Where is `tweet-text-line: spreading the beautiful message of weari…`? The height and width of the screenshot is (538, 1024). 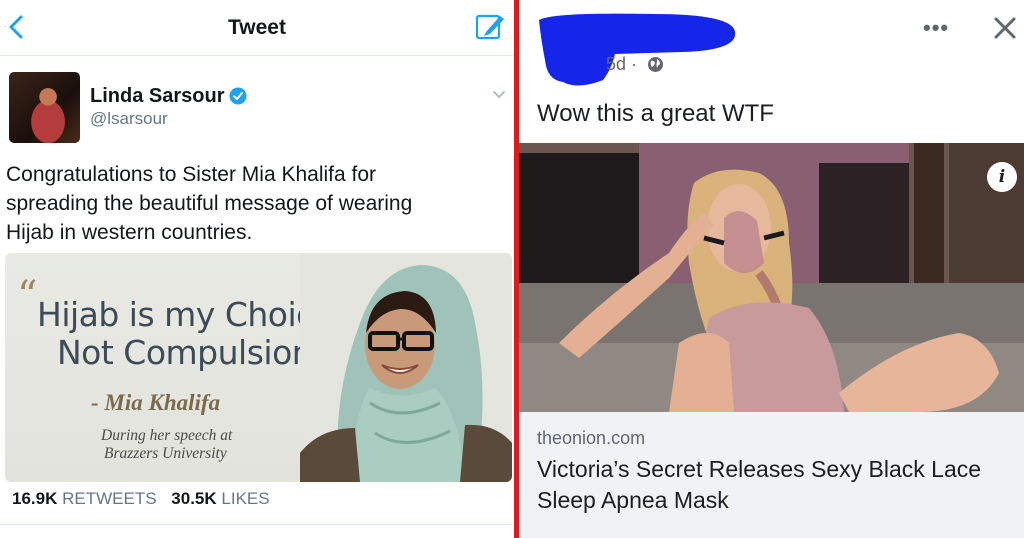
tweet-text-line: spreading the beautiful message of weari… is located at coordinates (209, 203).